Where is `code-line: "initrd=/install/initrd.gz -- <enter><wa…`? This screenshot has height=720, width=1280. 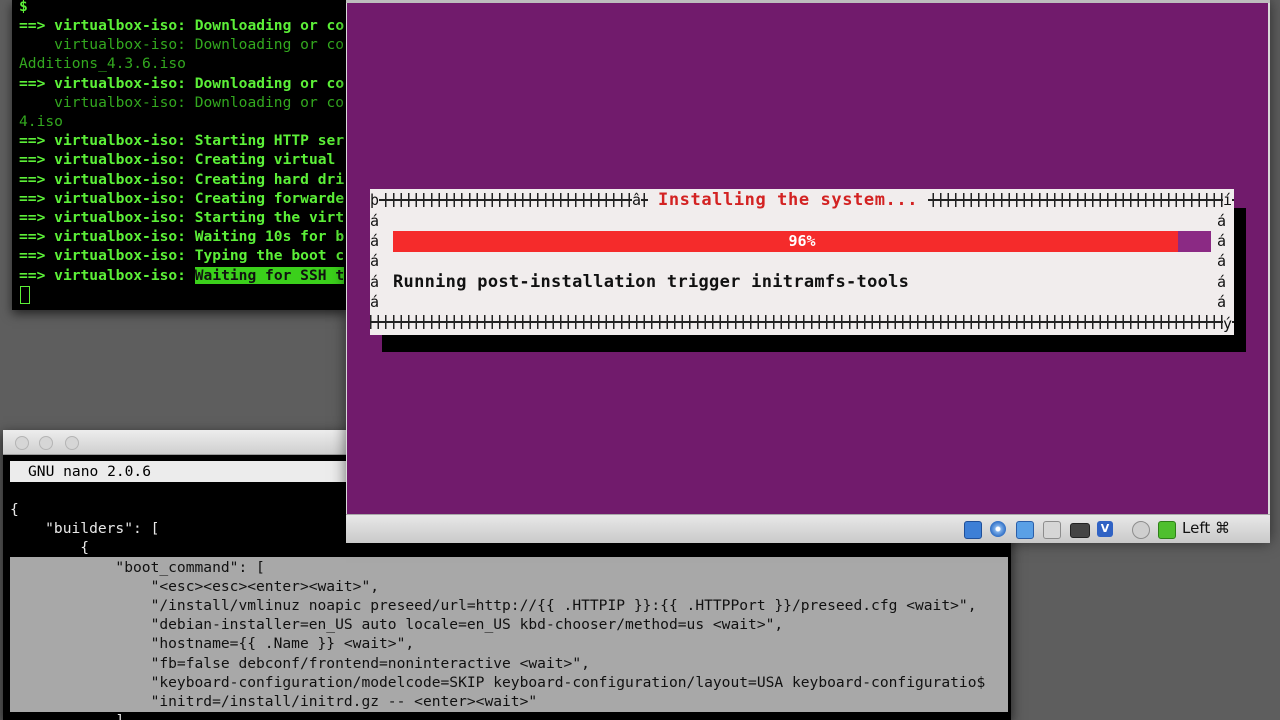
code-line: "initrd=/install/initrd.gz -- <enter><wa… is located at coordinates (274, 701).